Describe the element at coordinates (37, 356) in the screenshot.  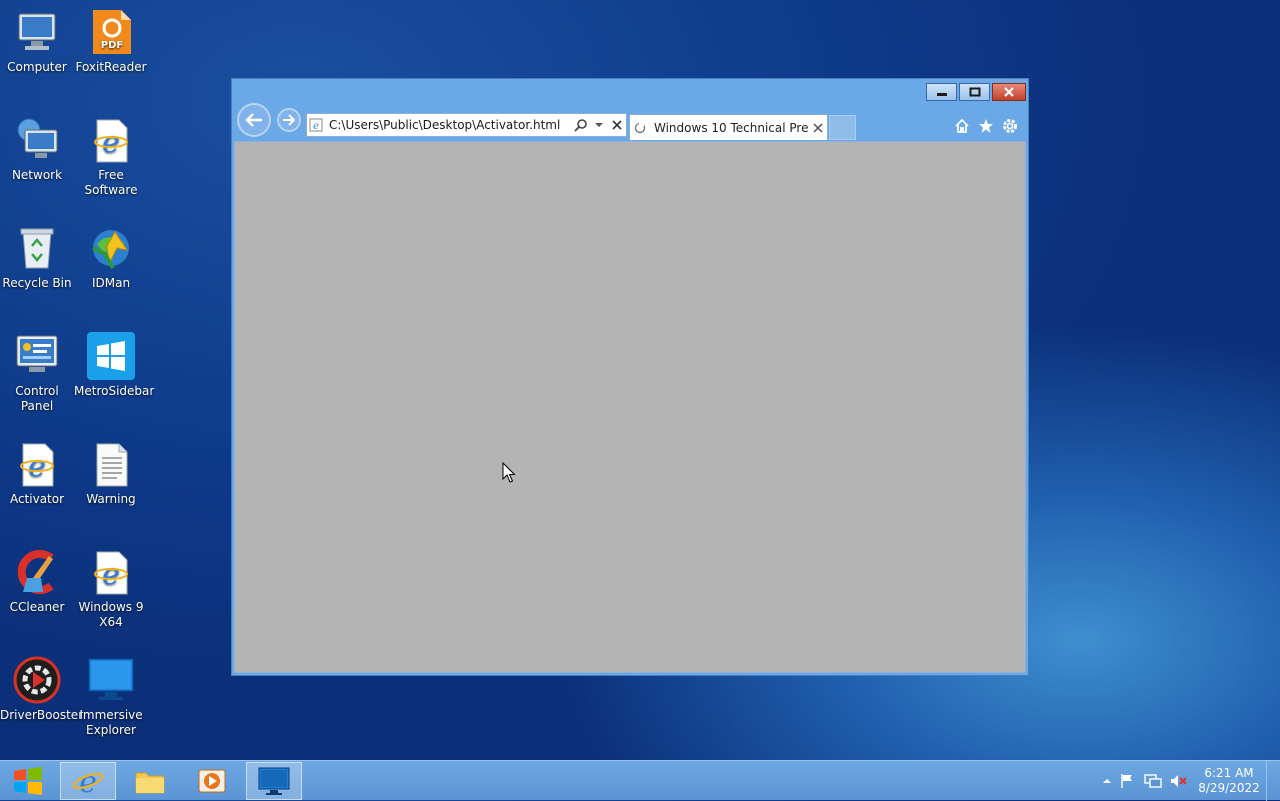
I see `control-panel-icon` at that location.